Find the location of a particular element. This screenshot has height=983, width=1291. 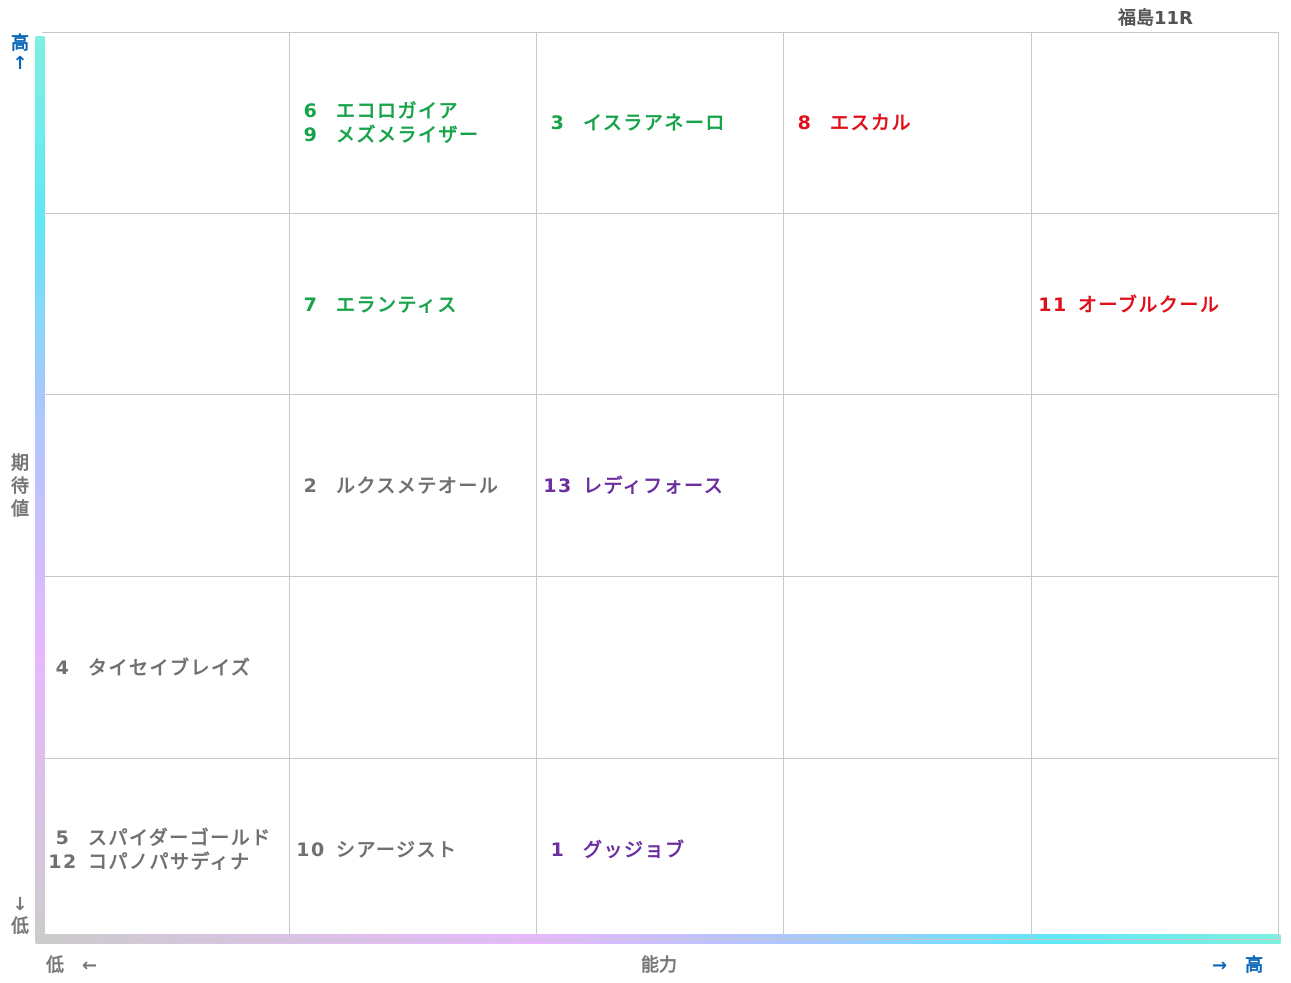

grid-cell-r5-c4 is located at coordinates (908, 849).